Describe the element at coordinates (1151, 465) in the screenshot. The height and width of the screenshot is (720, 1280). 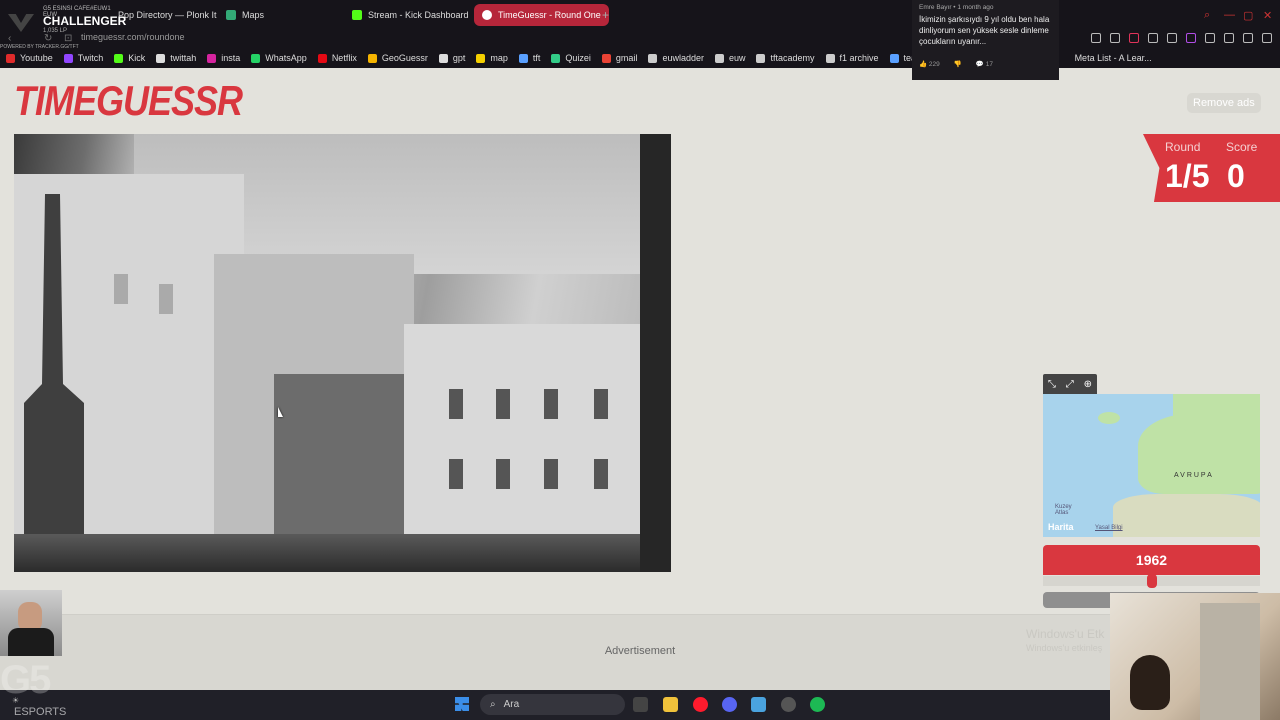
I see `guess-map: AVRUPA Kuzey Atlas Harita Yasal Bilgi` at that location.